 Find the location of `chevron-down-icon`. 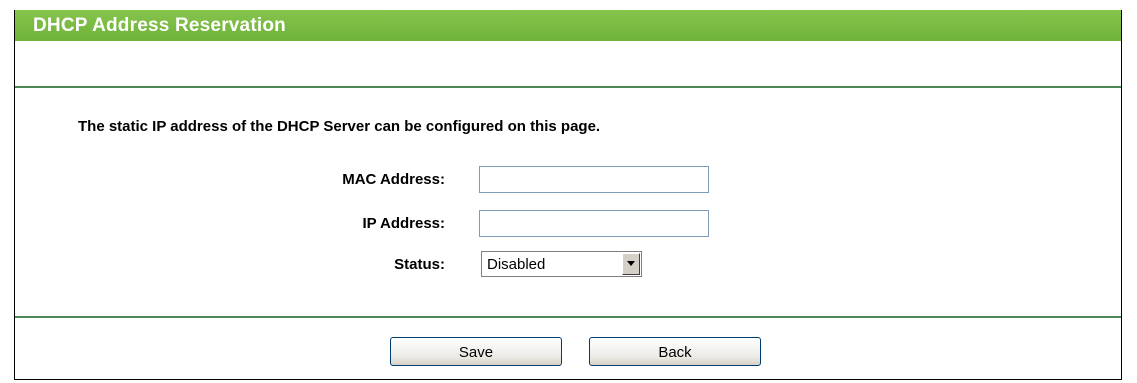

chevron-down-icon is located at coordinates (631, 263).